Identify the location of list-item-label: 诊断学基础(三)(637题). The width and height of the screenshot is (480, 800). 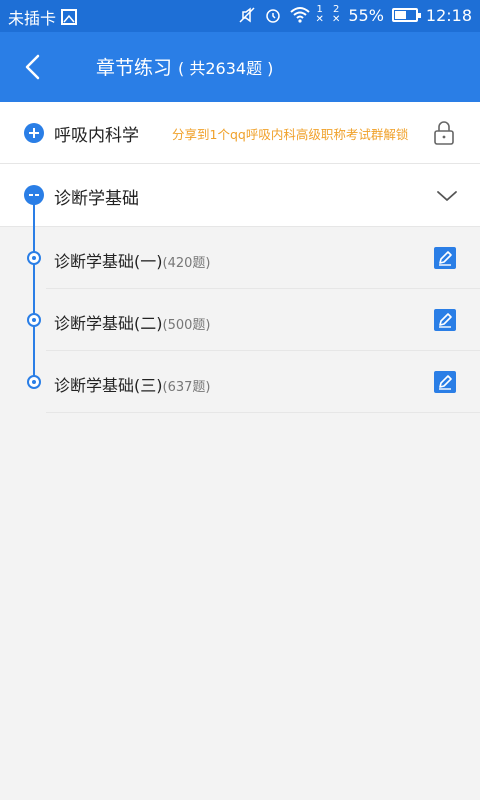
(132, 384).